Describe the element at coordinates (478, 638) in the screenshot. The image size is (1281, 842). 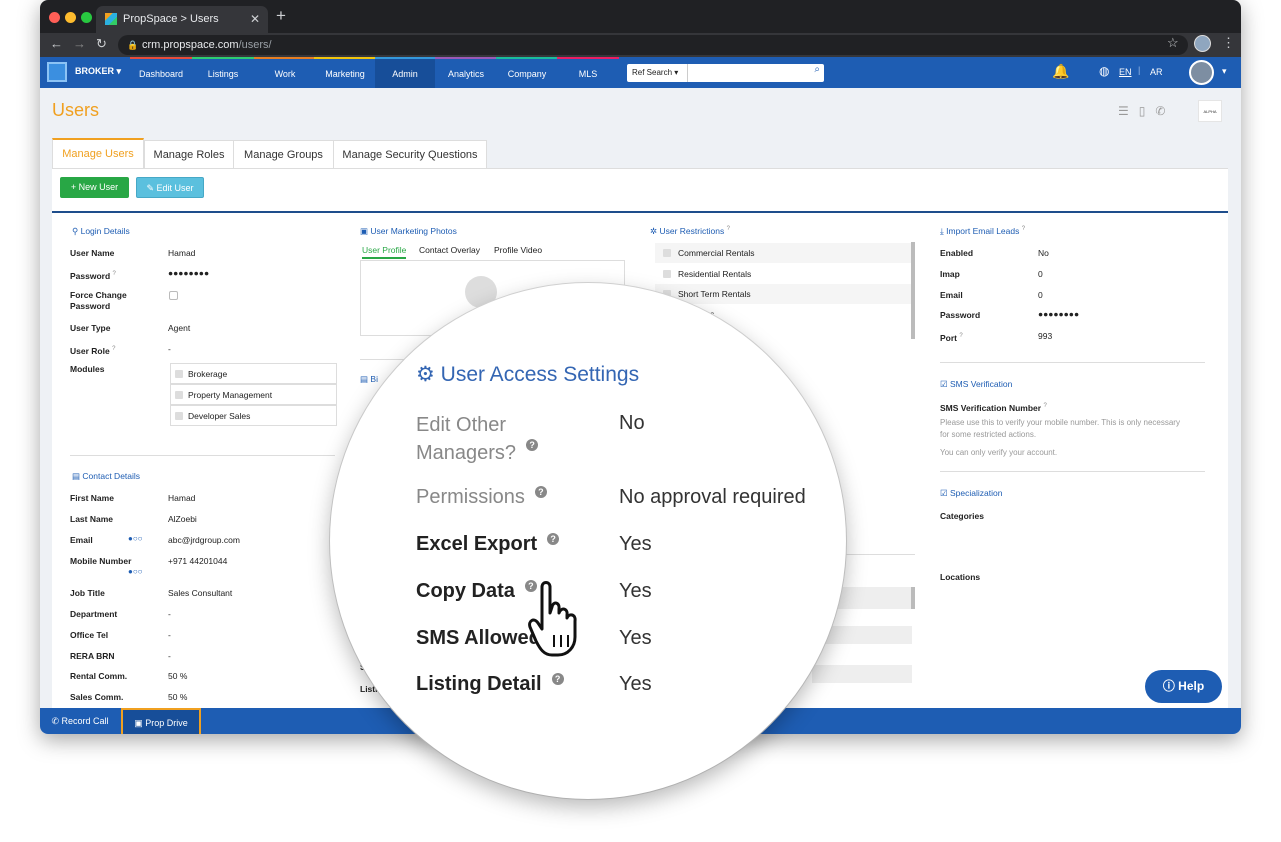
I see `label-sms-allowed-text: SMS Allowed` at that location.